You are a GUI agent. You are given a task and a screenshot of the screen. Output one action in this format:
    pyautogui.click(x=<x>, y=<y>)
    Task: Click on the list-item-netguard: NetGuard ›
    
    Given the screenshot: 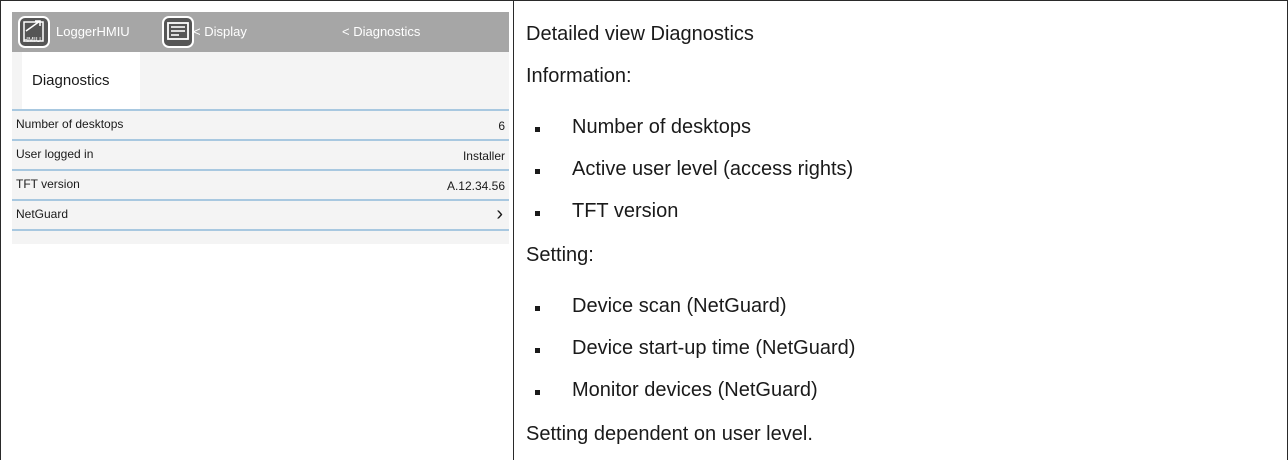 What is the action you would take?
    pyautogui.click(x=260, y=215)
    